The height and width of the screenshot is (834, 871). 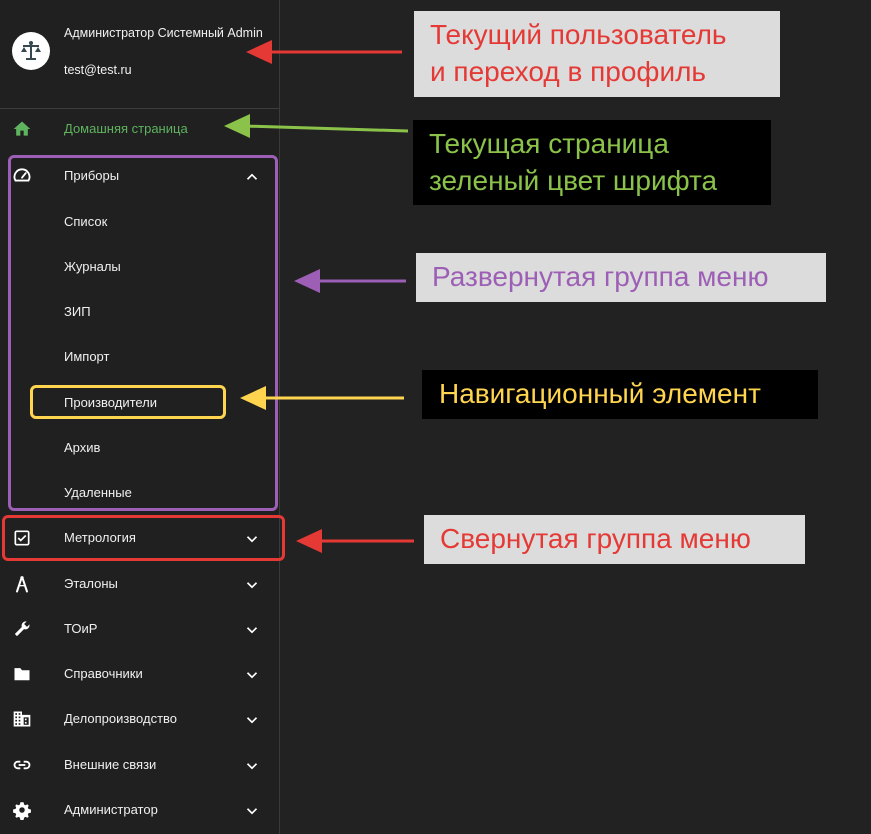 What do you see at coordinates (355, 541) in the screenshot?
I see `arrow-collapsed-group` at bounding box center [355, 541].